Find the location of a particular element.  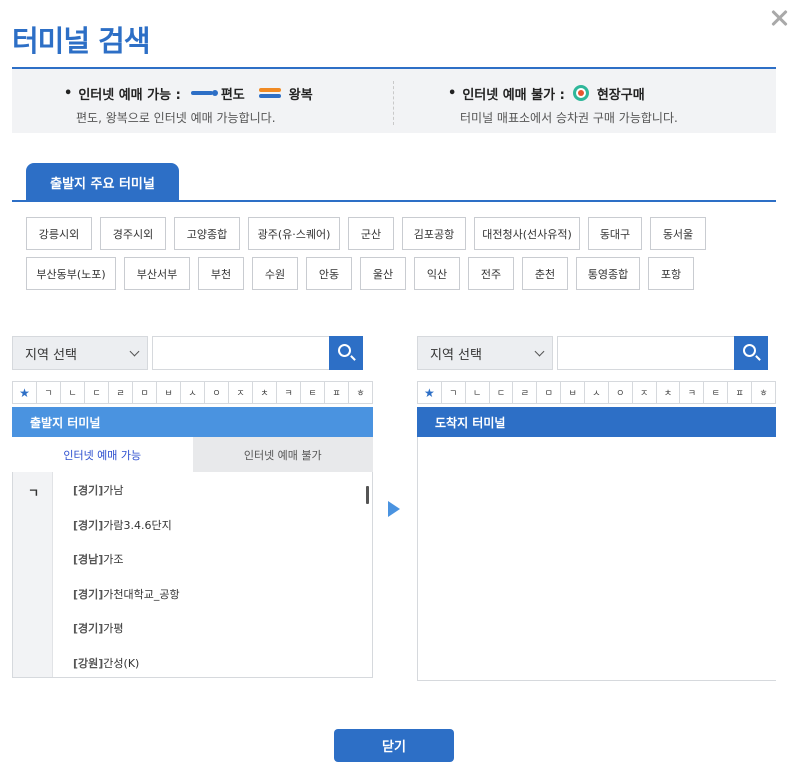

entry-region: [경기] is located at coordinates (88, 525).